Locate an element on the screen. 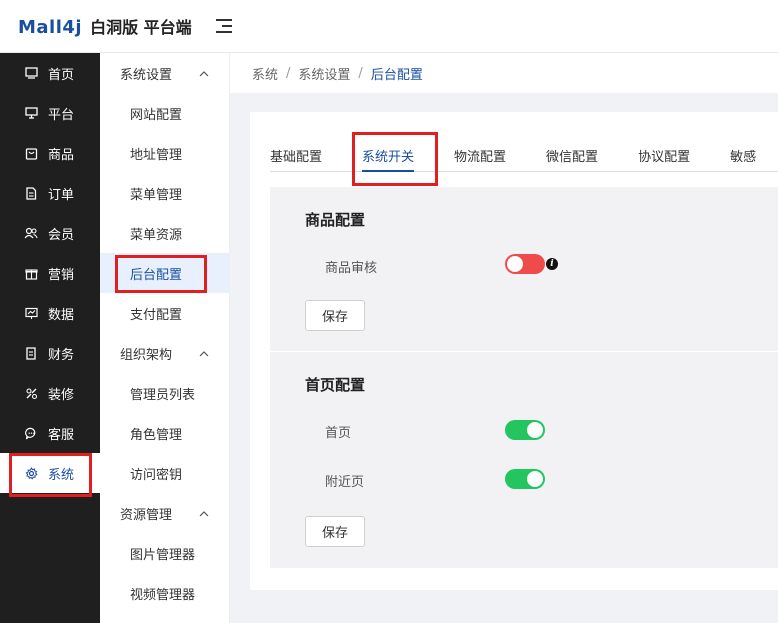 The image size is (778, 623). main-nav: 首页 平台 商品 订单 会员 营销 数据 财务 装修 客服 系统 is located at coordinates (50, 338).